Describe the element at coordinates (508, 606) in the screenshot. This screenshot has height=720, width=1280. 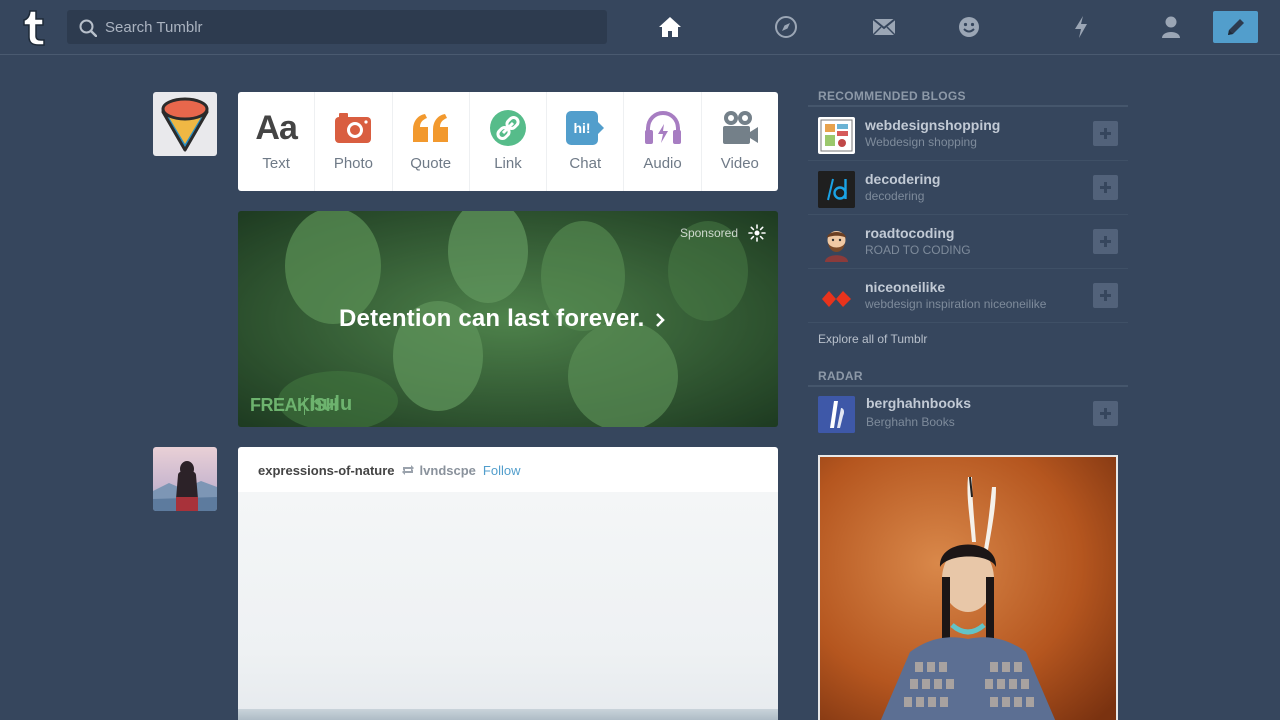
I see `post-photo` at that location.